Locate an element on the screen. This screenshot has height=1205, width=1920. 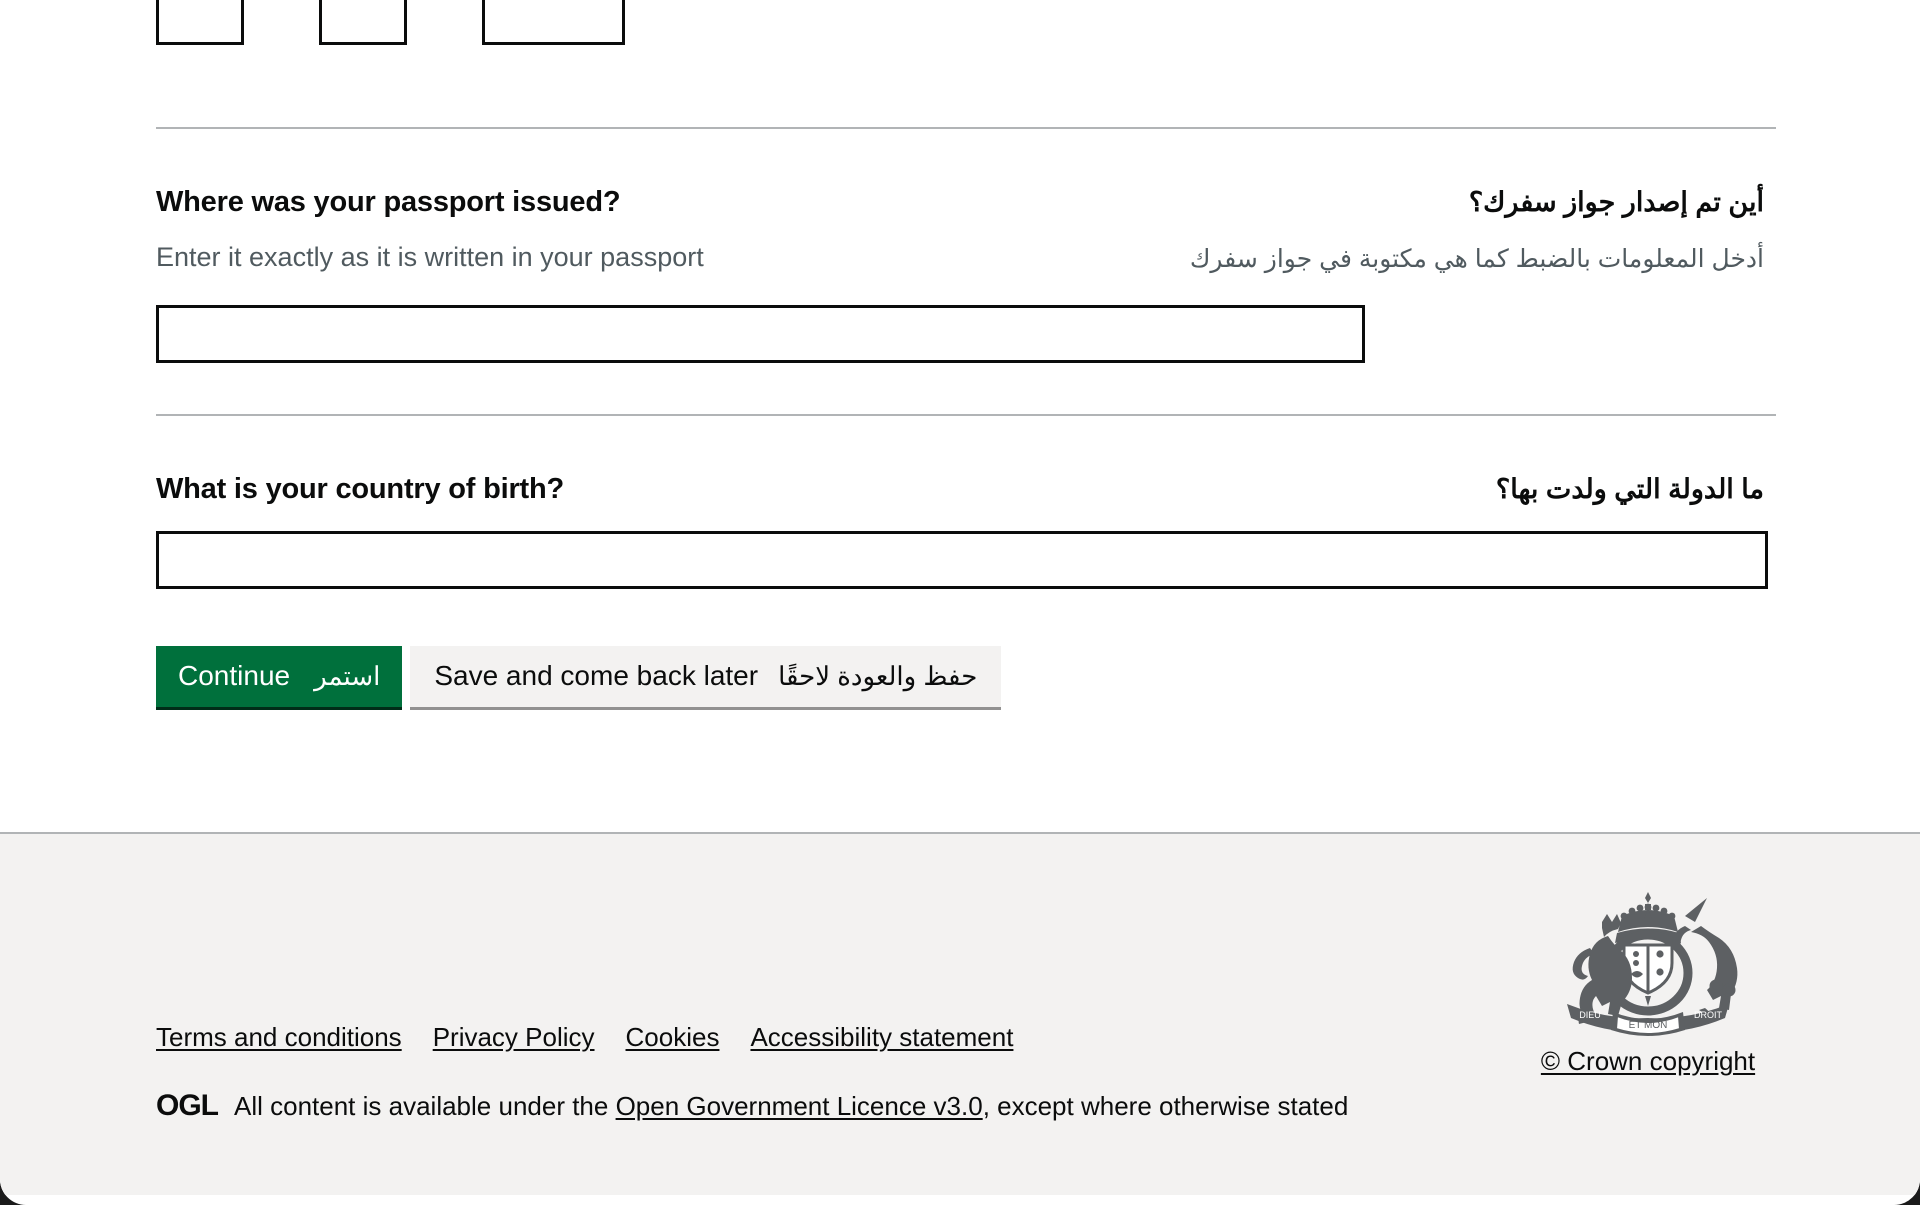
open-government-licence-link: Open Government Licence v3.0 is located at coordinates (799, 1106).